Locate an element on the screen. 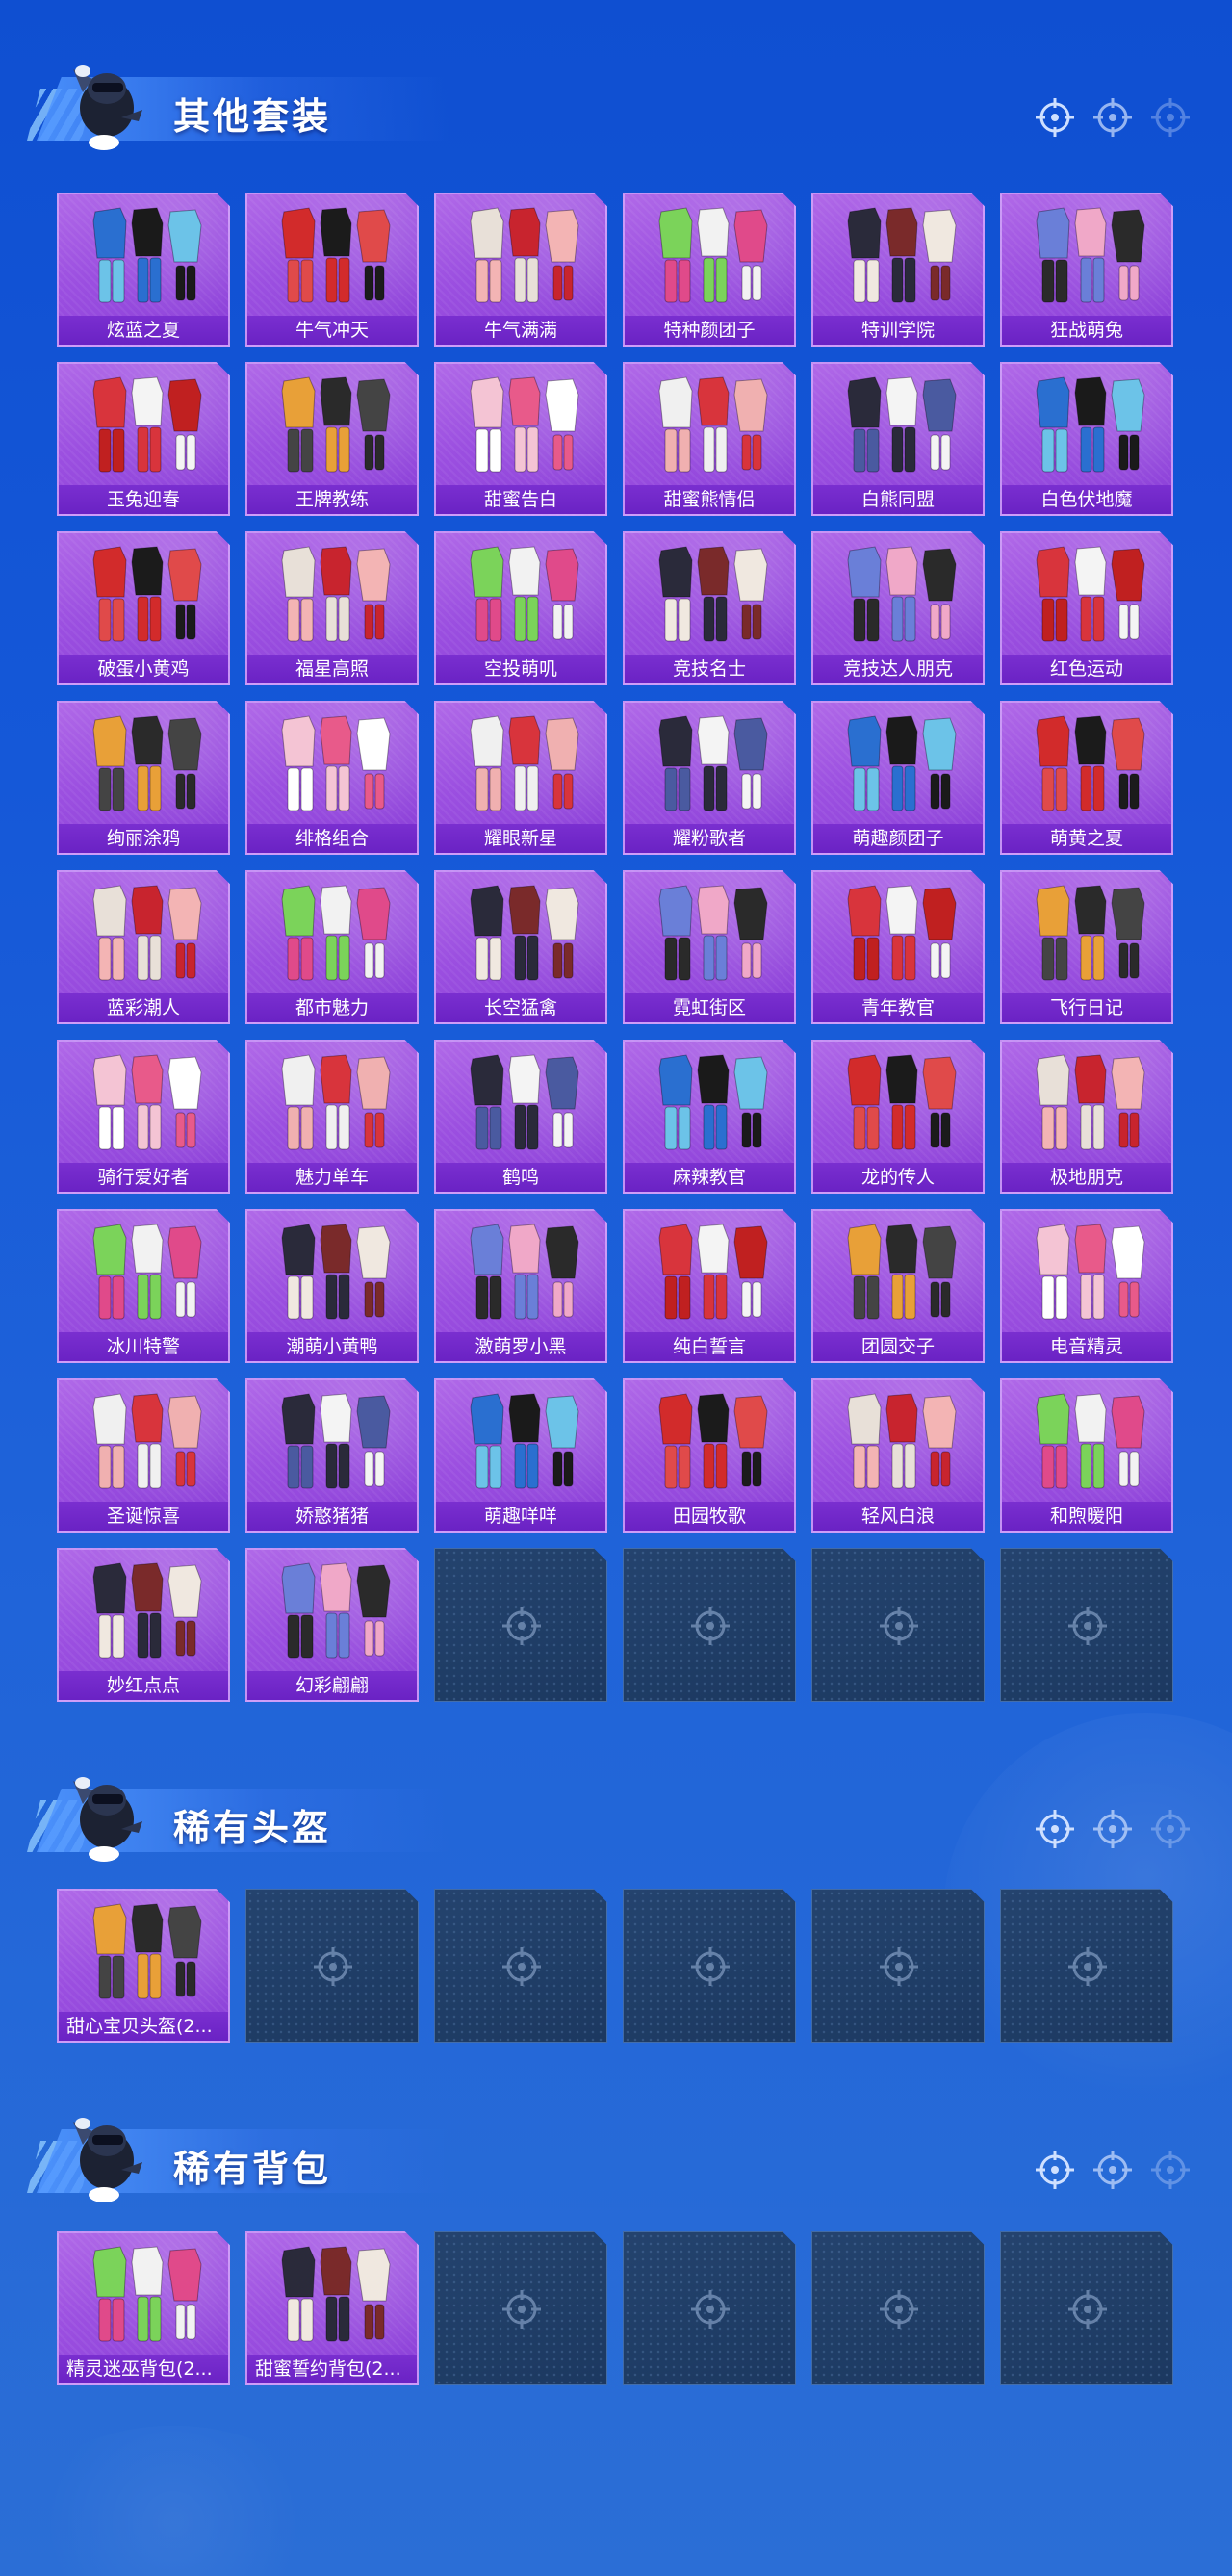  item-card: 潮萌小黄鸭 is located at coordinates (332, 1286).